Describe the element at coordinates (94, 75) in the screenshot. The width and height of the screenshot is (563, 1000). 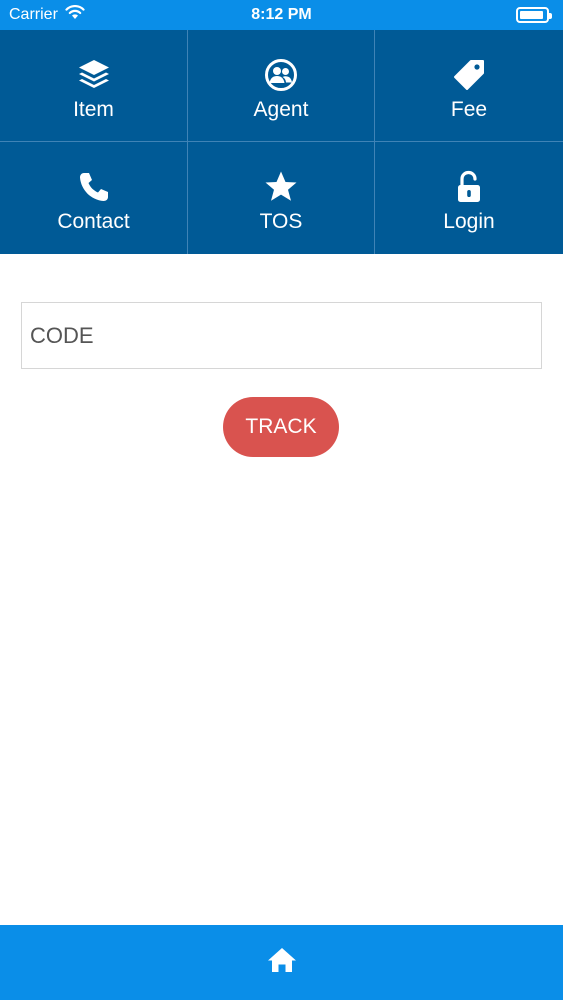
I see `layers-icon` at that location.